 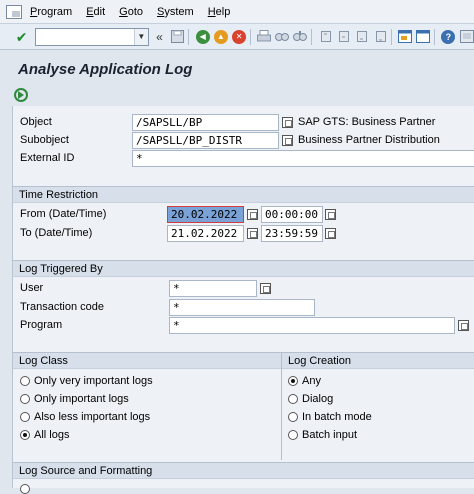 What do you see at coordinates (41, 325) in the screenshot?
I see `program-label: Program` at bounding box center [41, 325].